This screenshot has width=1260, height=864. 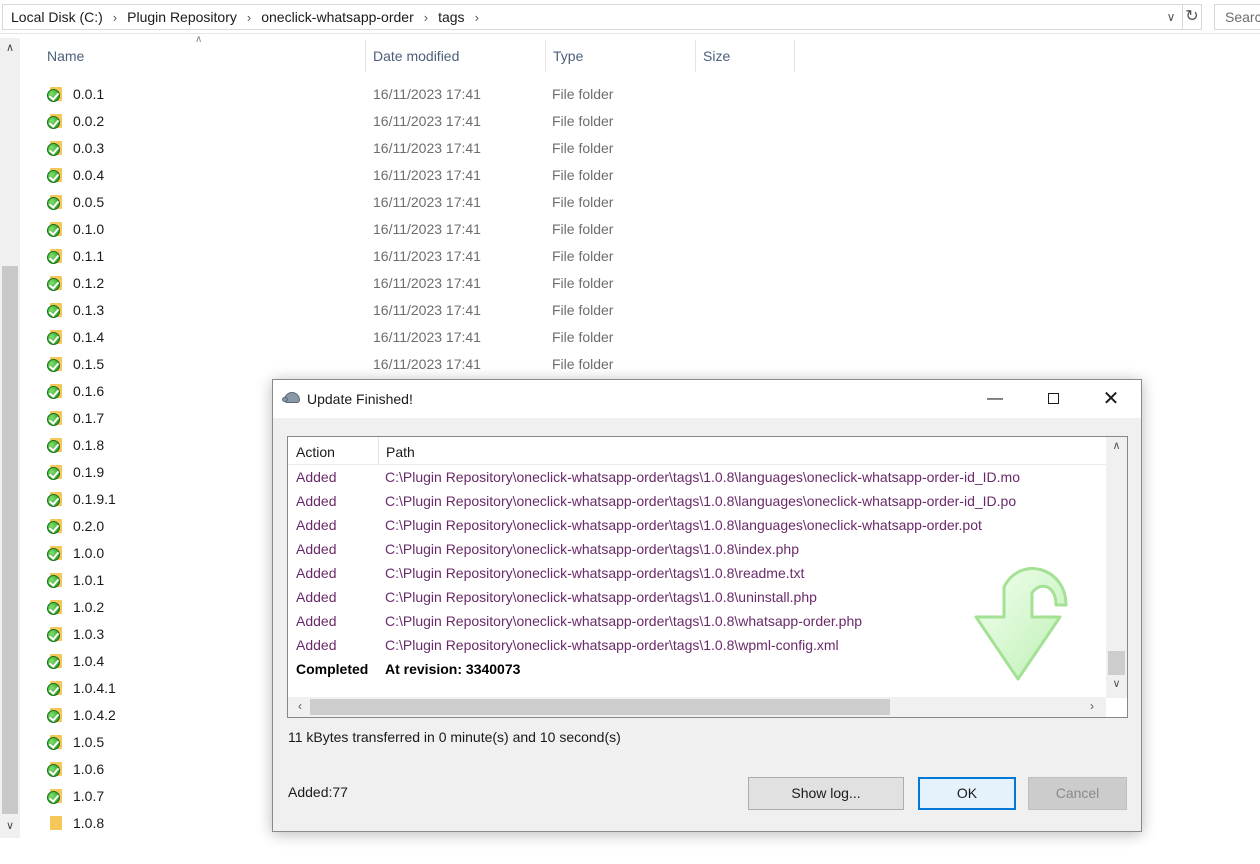 I want to click on refresh-icon: ↻, so click(x=1192, y=17).